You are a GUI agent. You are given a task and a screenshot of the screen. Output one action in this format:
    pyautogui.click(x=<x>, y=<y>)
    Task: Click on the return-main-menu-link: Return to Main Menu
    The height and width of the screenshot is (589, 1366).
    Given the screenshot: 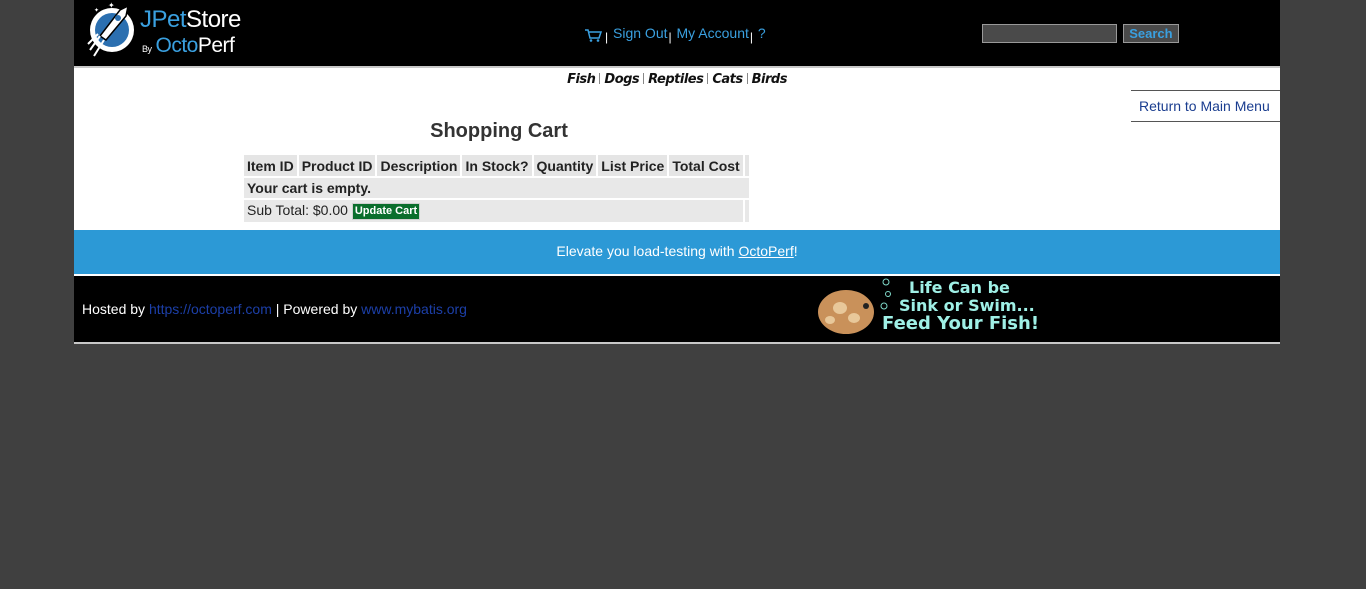 What is the action you would take?
    pyautogui.click(x=1204, y=106)
    